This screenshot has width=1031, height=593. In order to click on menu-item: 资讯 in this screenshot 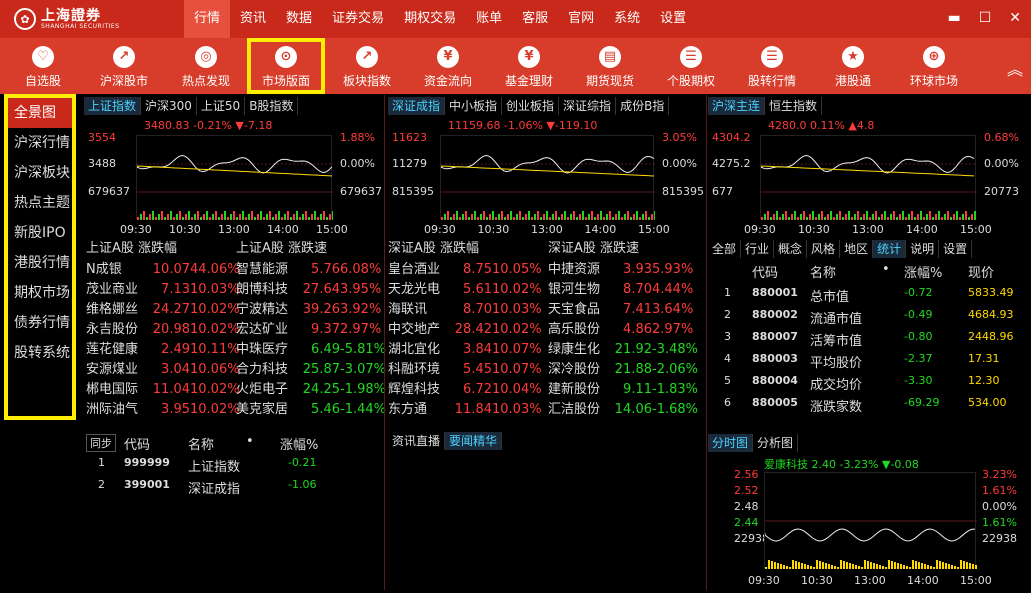, I will do `click(253, 19)`.